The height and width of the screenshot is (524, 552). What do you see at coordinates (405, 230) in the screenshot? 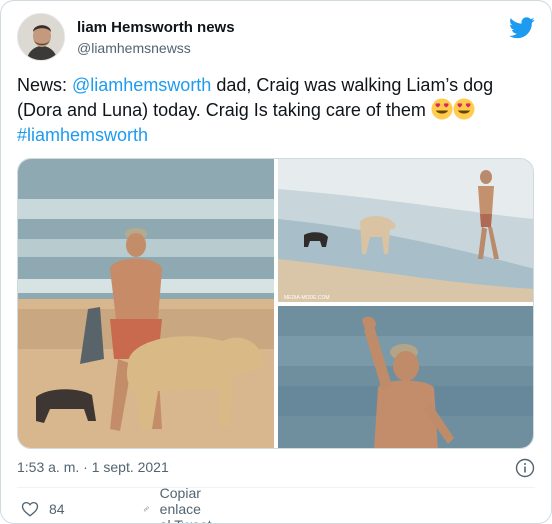
I see `photo-beach-dogs-walking: MEDIA-MODE.COM` at bounding box center [405, 230].